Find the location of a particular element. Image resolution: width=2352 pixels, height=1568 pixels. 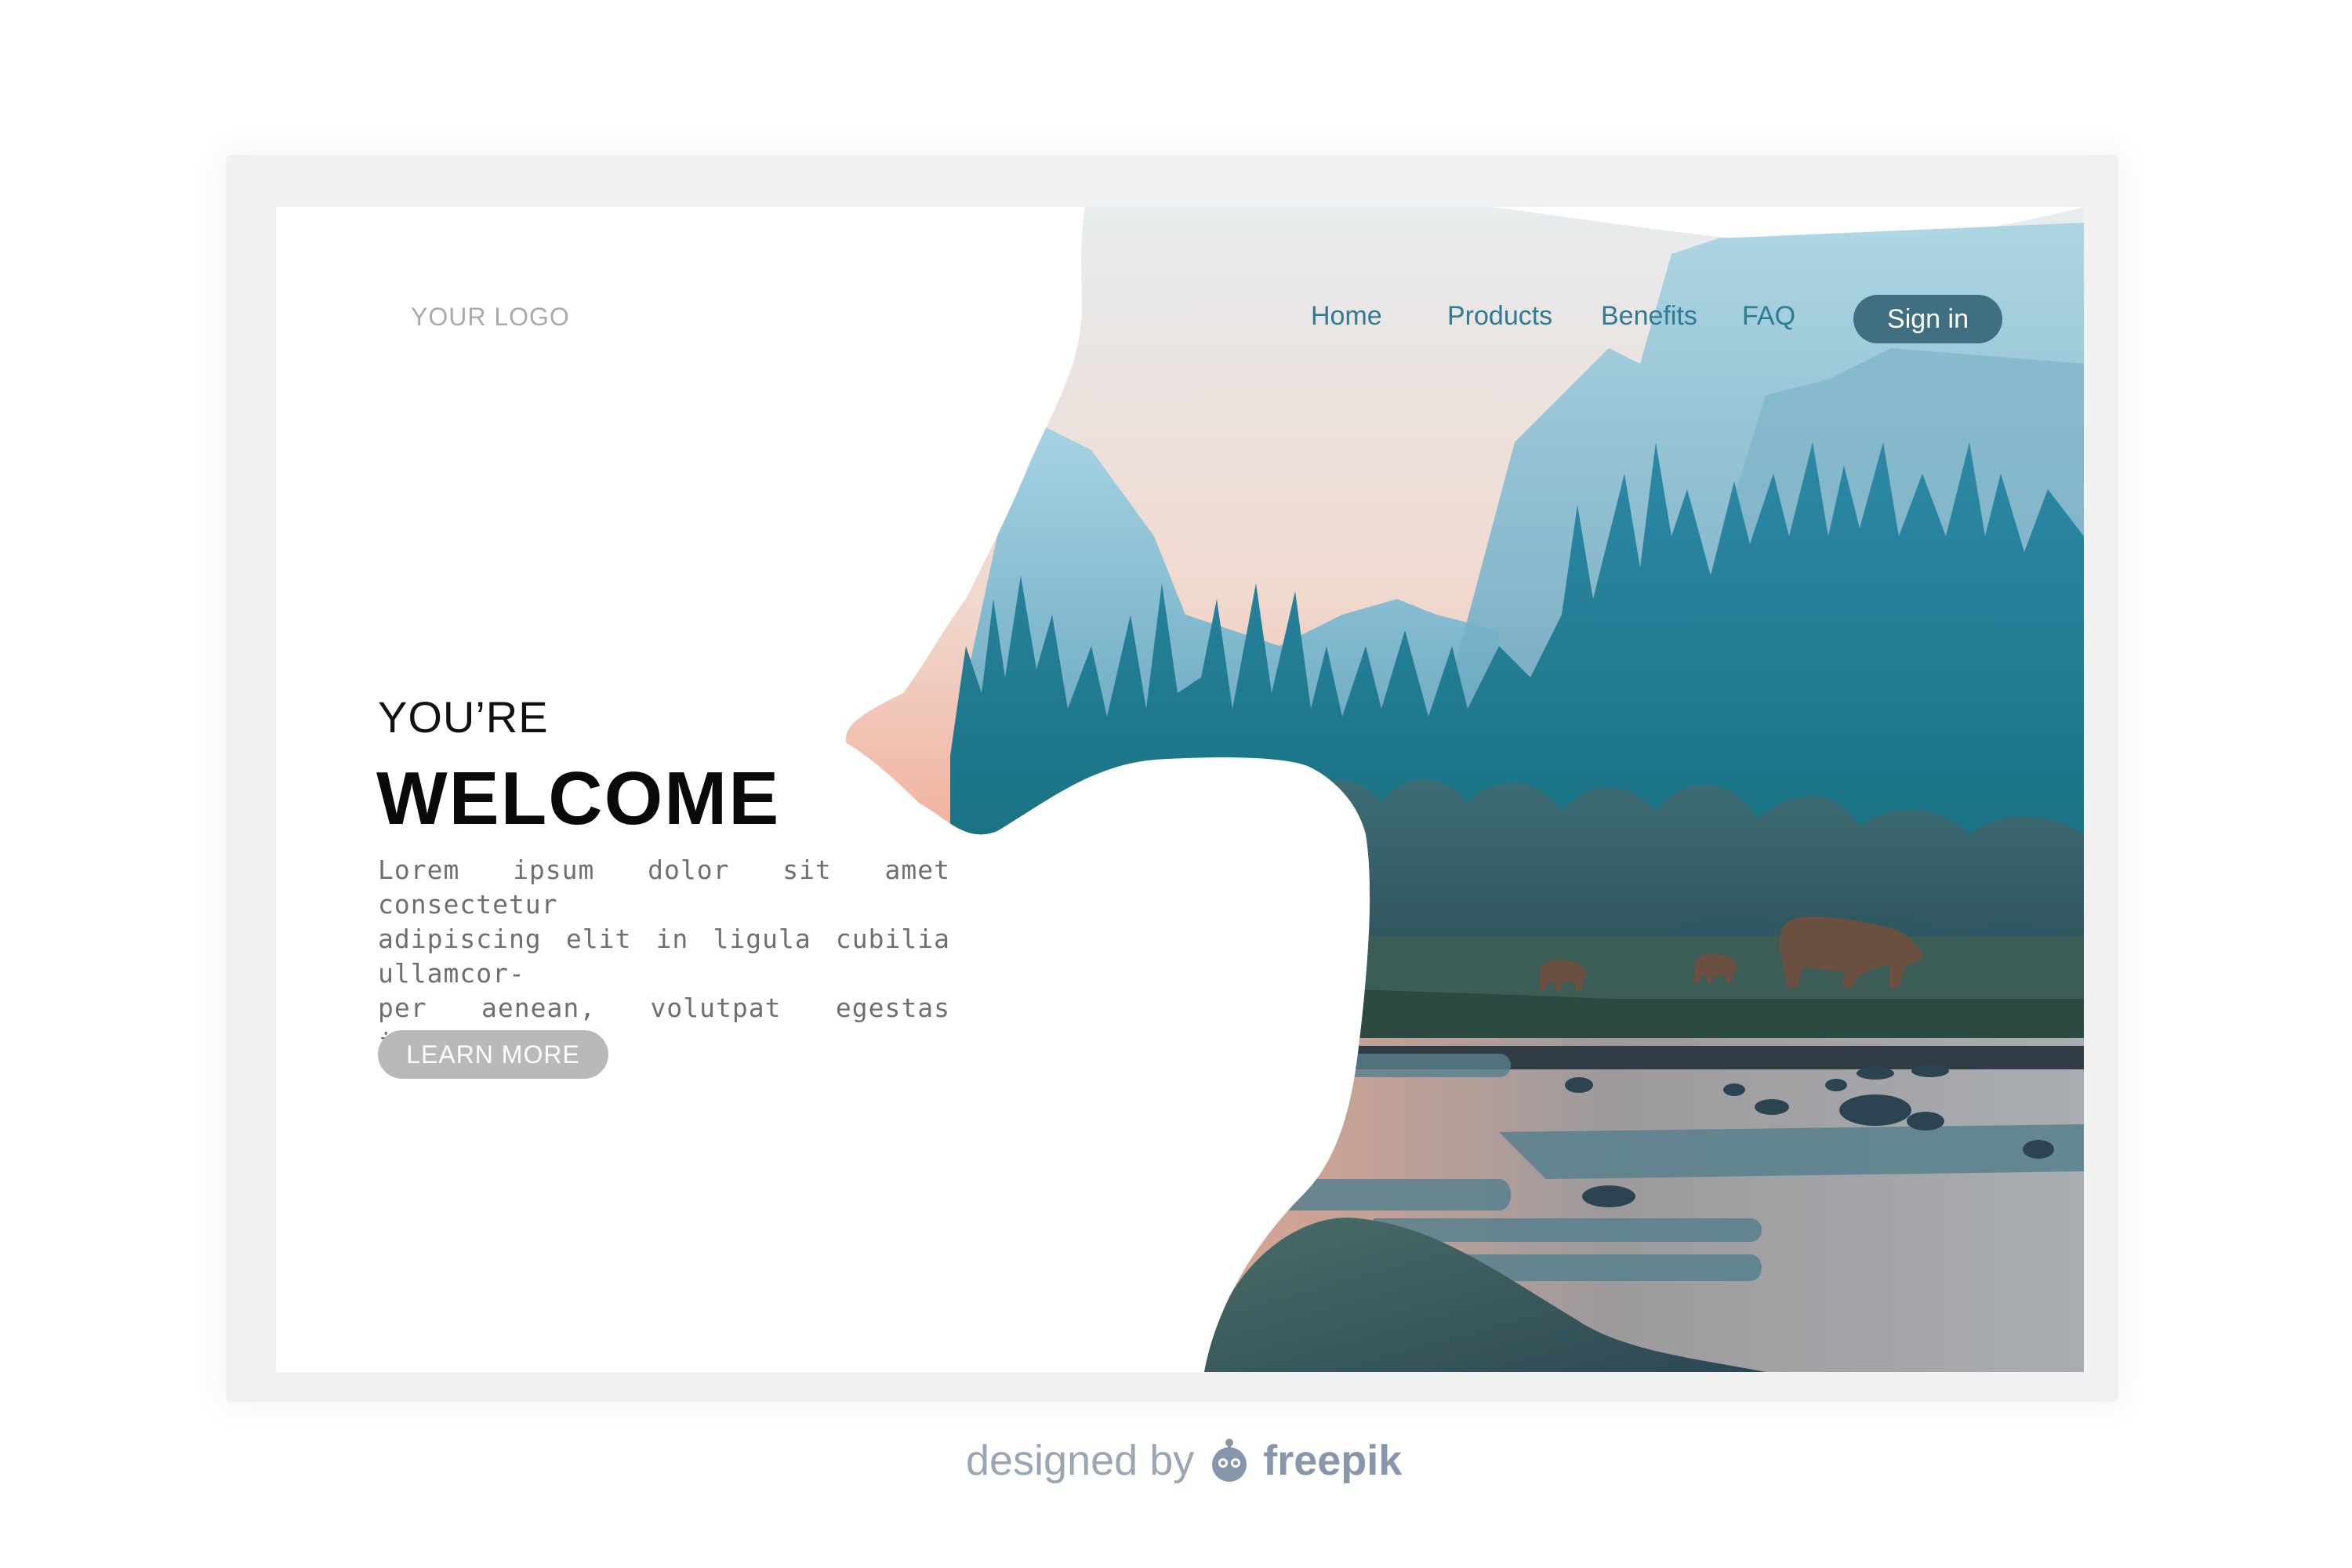

hero-subtitle: YOU’RE is located at coordinates (463, 717).